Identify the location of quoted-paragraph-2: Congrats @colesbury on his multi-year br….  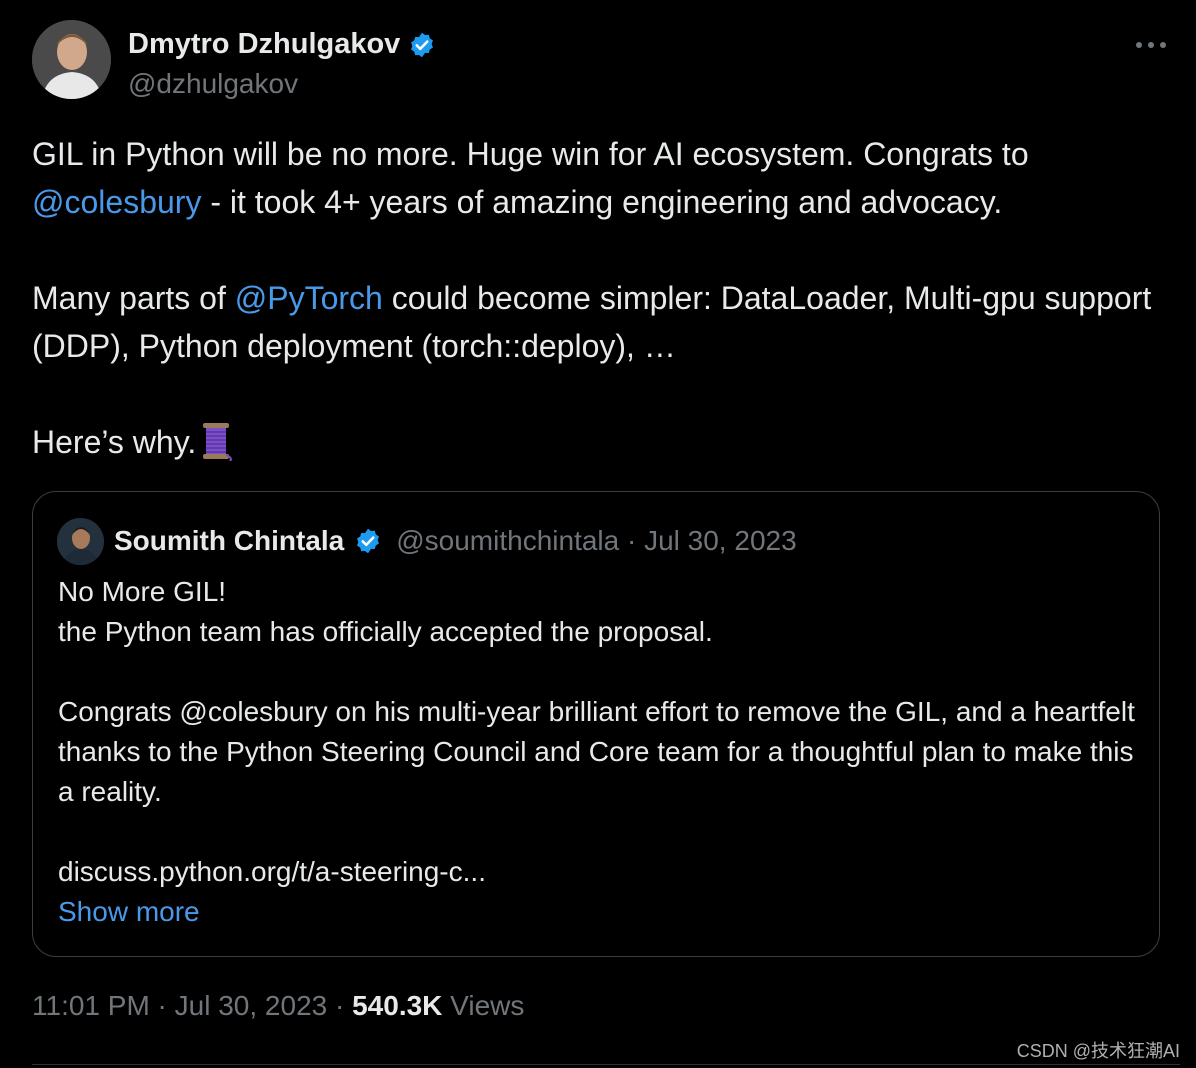
(596, 751).